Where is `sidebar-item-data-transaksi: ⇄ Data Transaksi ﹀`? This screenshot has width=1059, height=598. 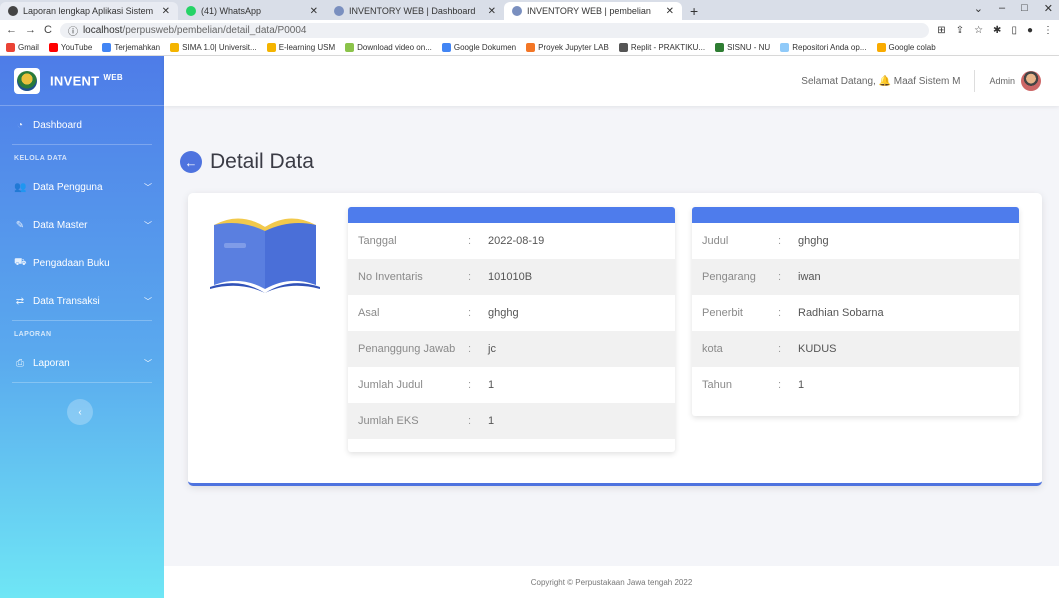 sidebar-item-data-transaksi: ⇄ Data Transaksi ﹀ is located at coordinates (82, 301).